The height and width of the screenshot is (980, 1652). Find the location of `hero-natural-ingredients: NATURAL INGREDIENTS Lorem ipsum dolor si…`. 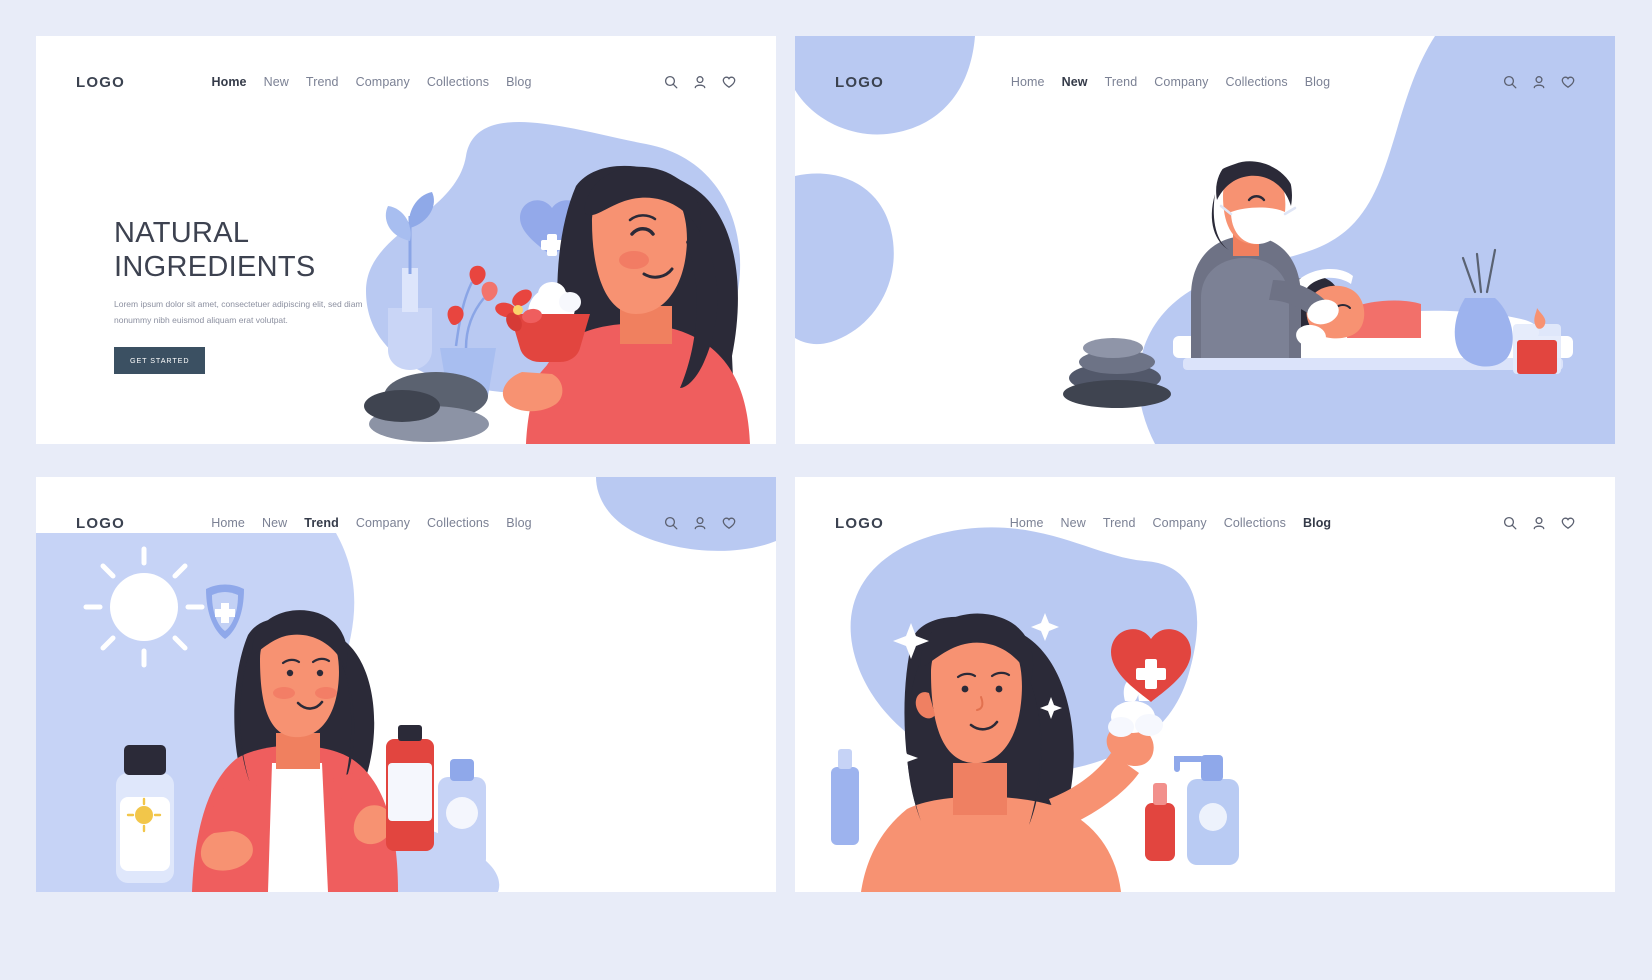

hero-natural-ingredients: NATURAL INGREDIENTS Lorem ipsum dolor si… is located at coordinates (259, 295).